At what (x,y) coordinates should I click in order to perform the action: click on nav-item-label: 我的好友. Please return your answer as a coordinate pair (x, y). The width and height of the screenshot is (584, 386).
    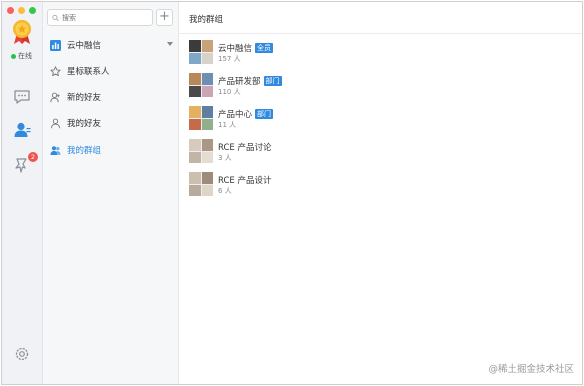
    Looking at the image, I should click on (84, 124).